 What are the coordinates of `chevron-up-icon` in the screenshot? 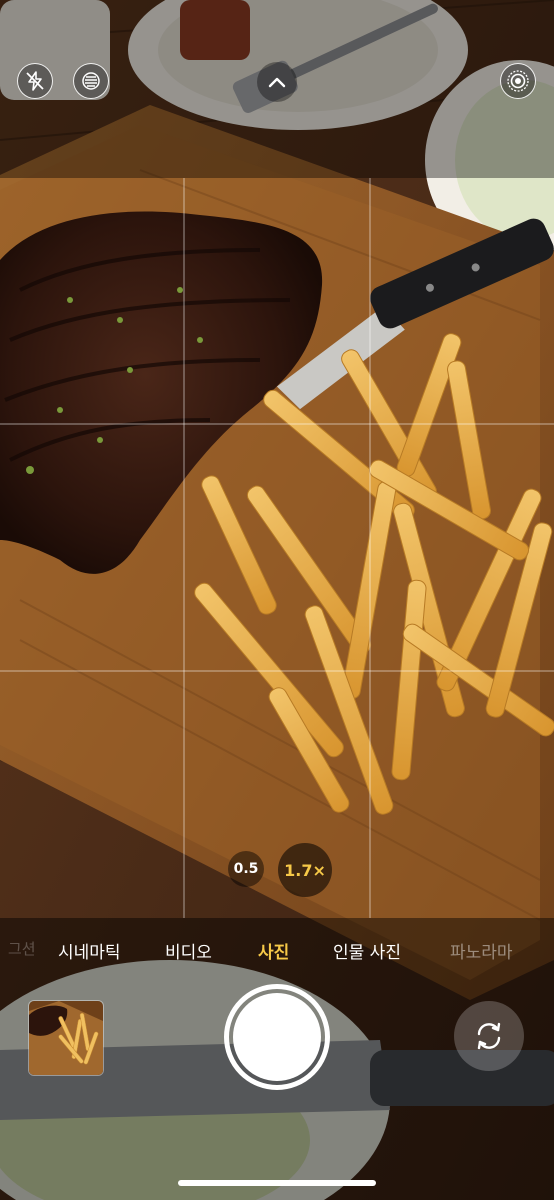 It's located at (277, 82).